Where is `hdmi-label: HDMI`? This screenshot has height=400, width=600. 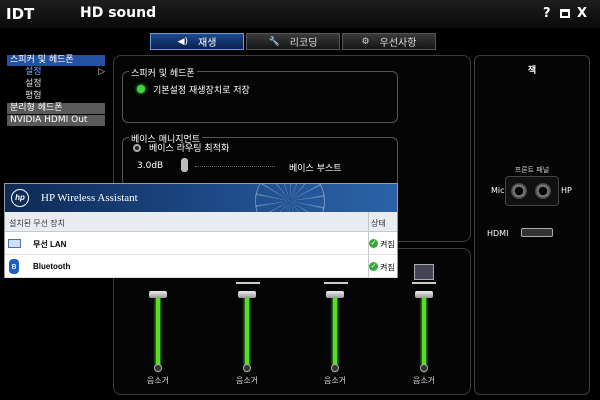 hdmi-label: HDMI is located at coordinates (498, 233).